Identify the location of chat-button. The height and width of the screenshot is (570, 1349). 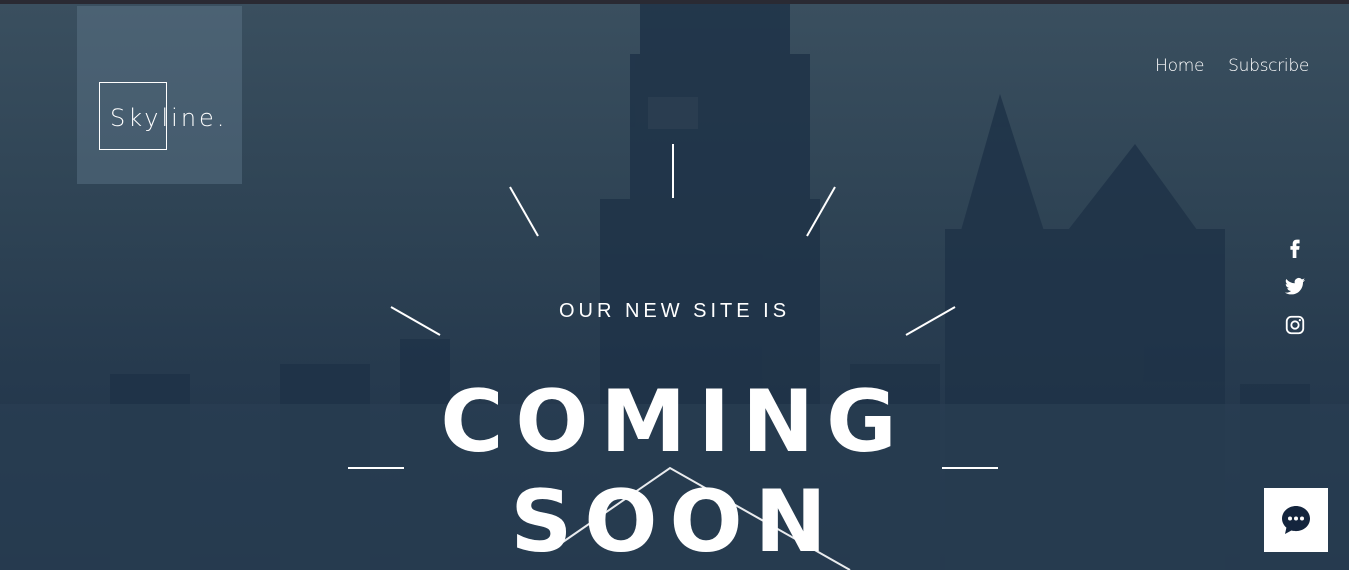
(1296, 520).